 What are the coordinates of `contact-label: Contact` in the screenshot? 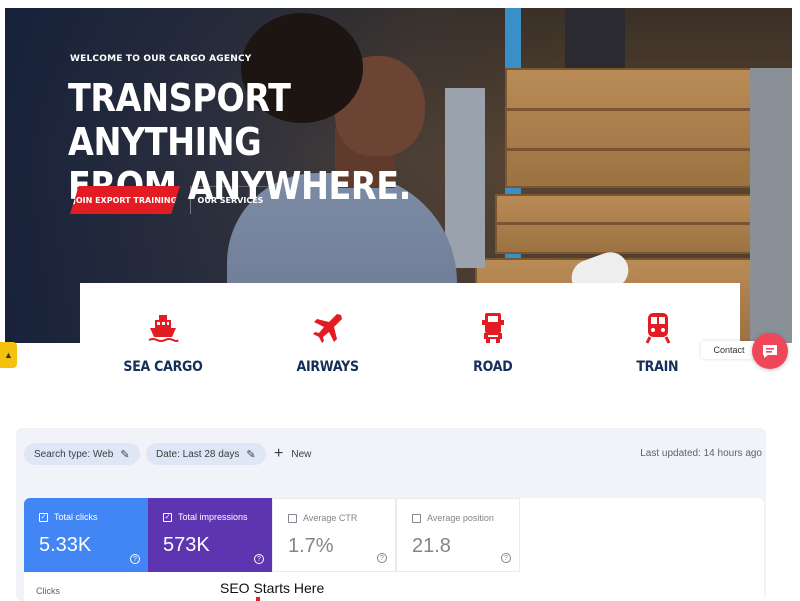 It's located at (729, 350).